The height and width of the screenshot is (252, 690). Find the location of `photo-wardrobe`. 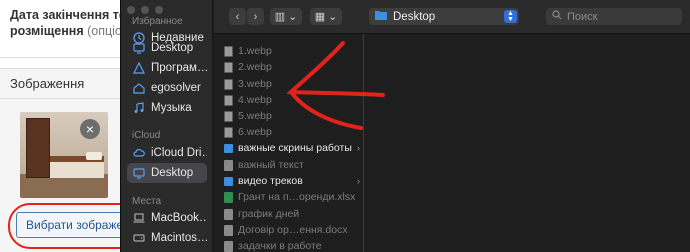

photo-wardrobe is located at coordinates (38, 148).